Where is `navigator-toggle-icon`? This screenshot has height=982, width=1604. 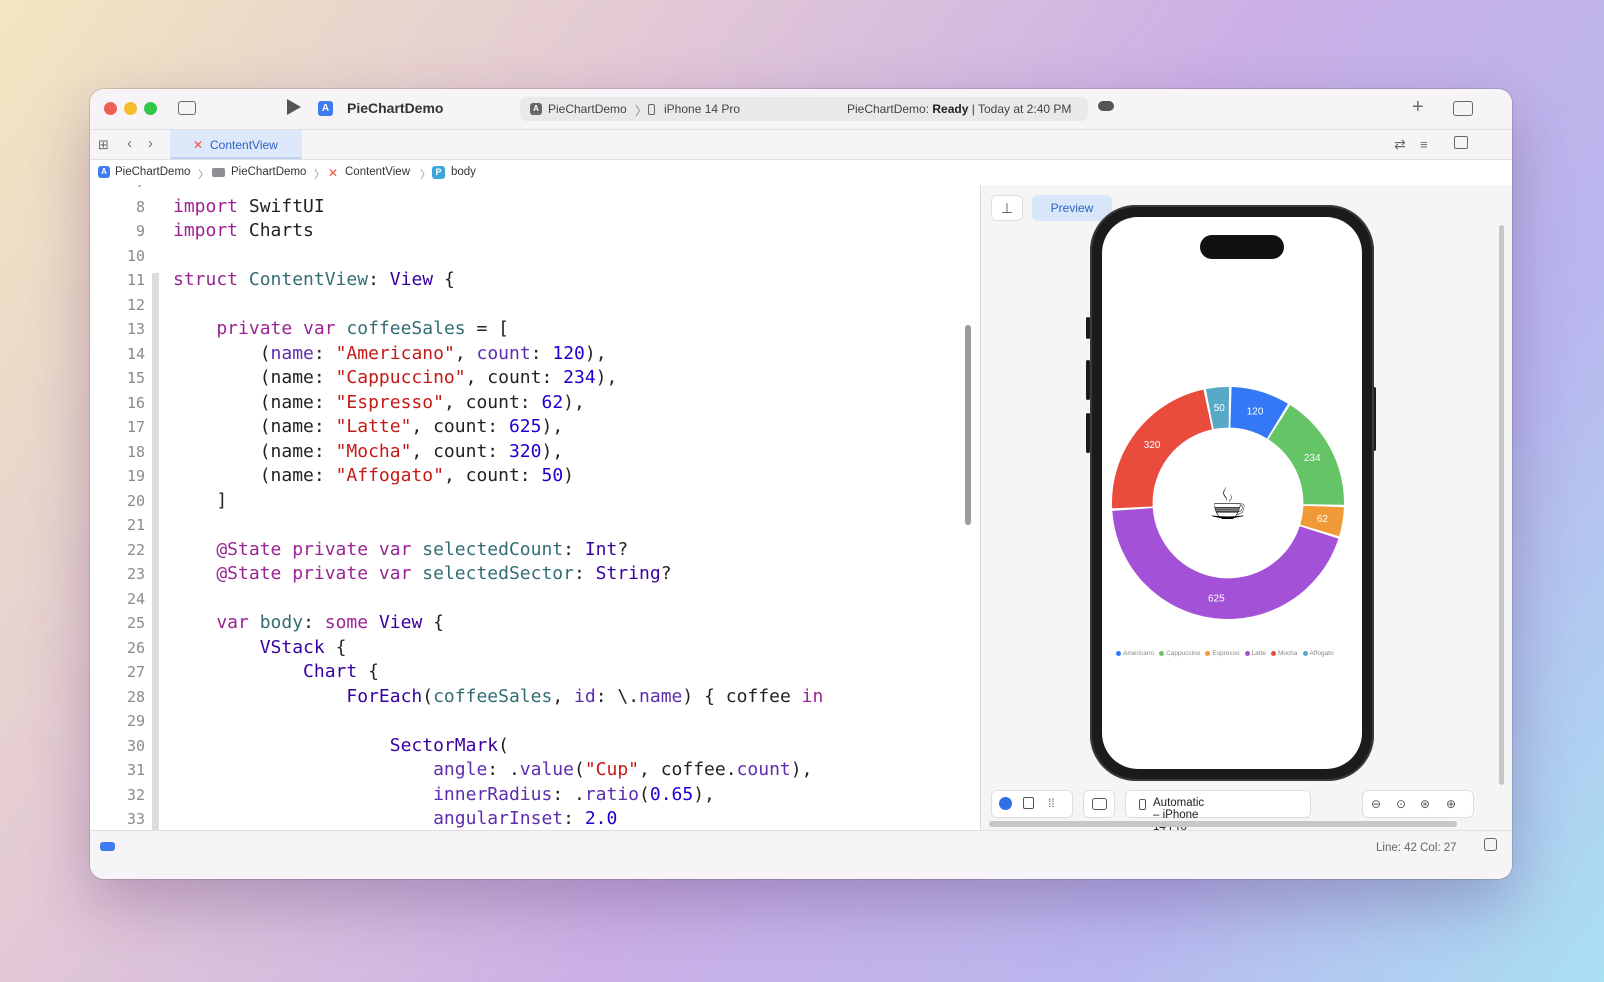
navigator-toggle-icon is located at coordinates (187, 108).